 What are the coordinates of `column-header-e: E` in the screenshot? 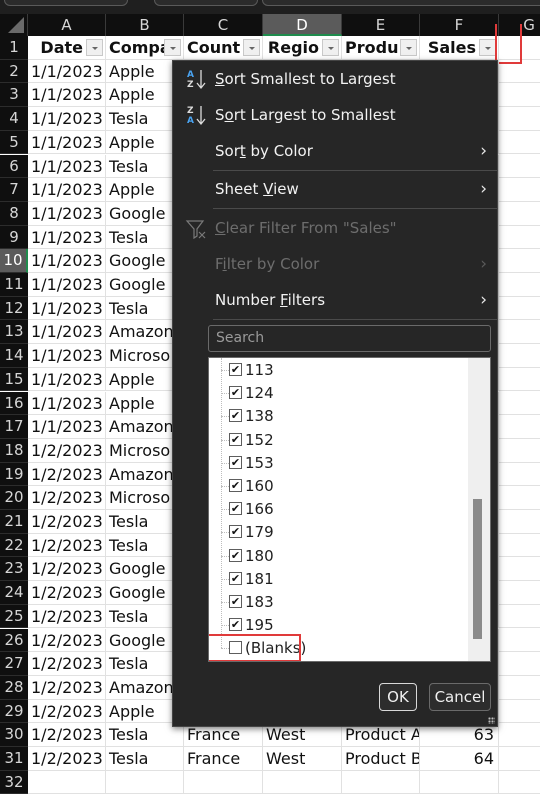 It's located at (381, 25).